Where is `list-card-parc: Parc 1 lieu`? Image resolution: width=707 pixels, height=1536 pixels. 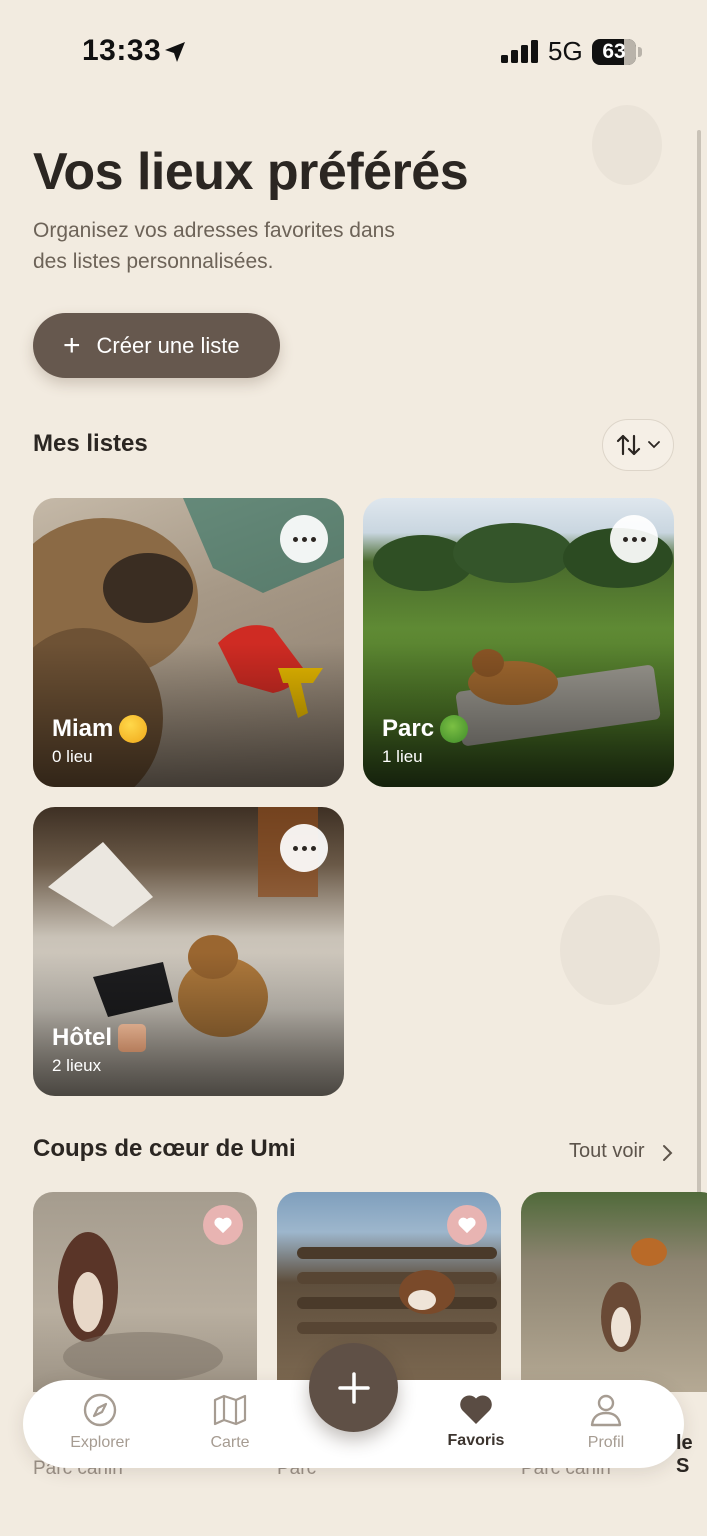
list-card-parc: Parc 1 lieu is located at coordinates (518, 642).